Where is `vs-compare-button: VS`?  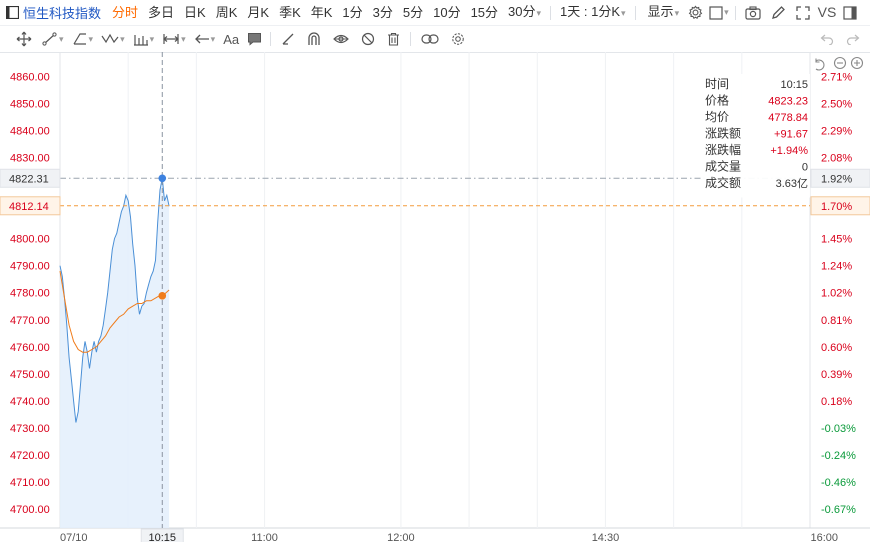 vs-compare-button: VS is located at coordinates (827, 12).